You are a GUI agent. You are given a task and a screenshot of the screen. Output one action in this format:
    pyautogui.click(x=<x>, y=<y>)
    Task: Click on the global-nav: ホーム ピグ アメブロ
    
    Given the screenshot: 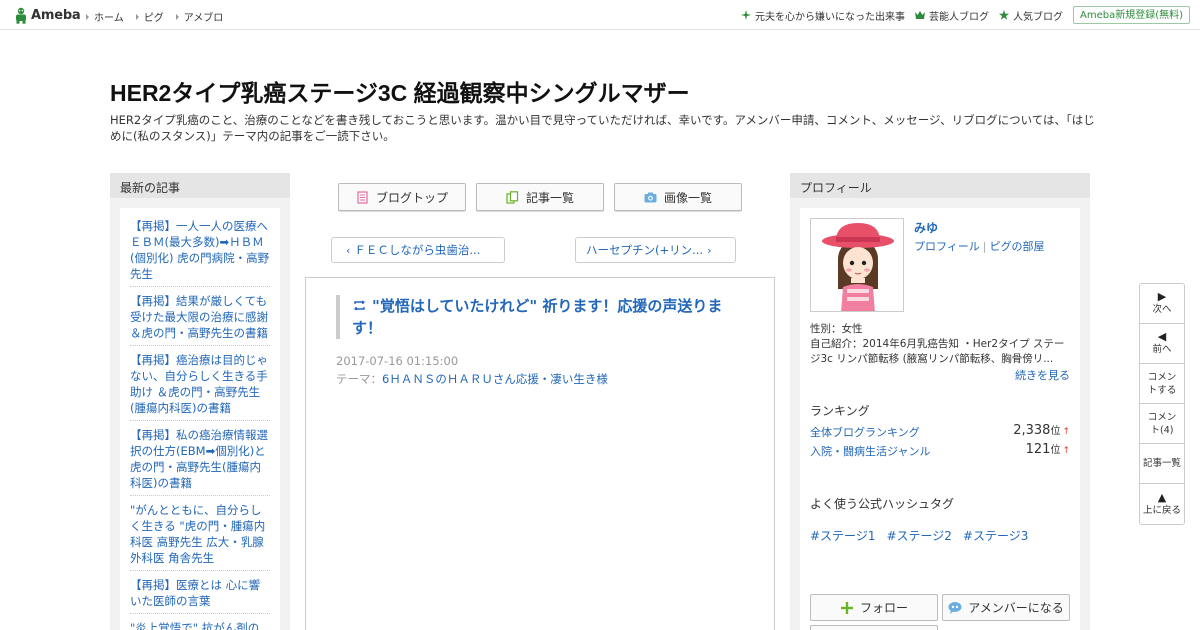 What is the action you would take?
    pyautogui.click(x=160, y=16)
    